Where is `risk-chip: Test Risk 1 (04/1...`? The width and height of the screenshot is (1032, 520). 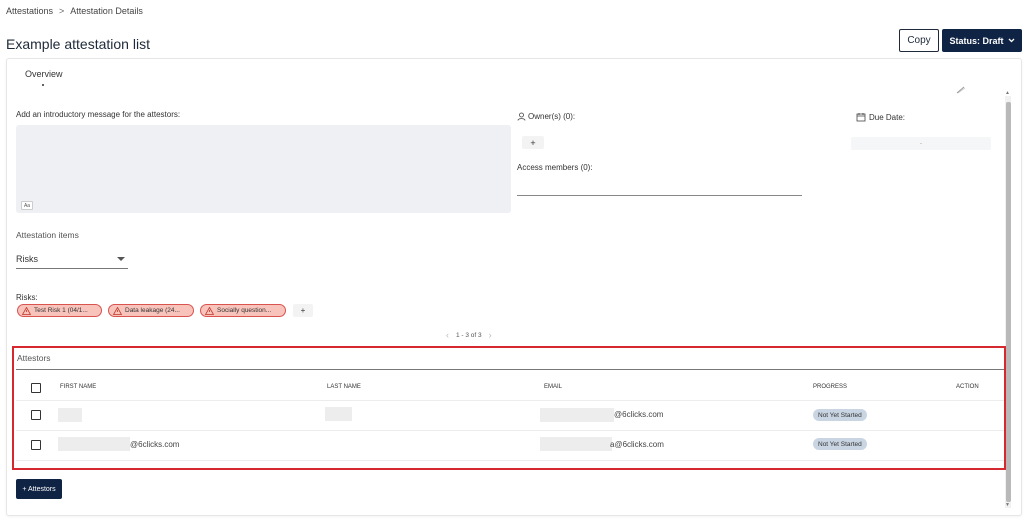 risk-chip: Test Risk 1 (04/1... is located at coordinates (59, 310).